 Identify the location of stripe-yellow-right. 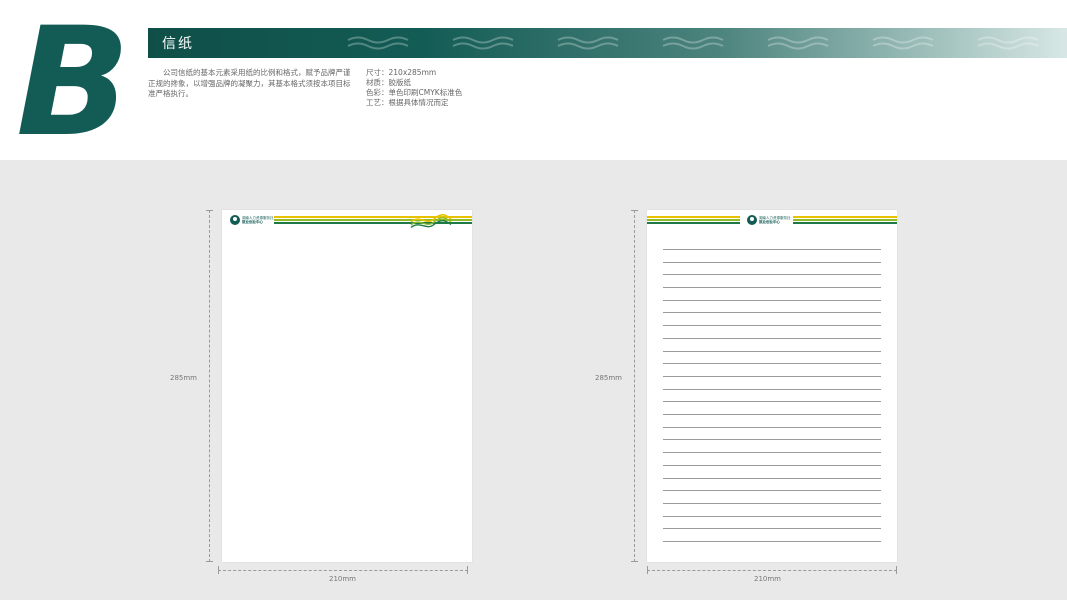
(845, 217).